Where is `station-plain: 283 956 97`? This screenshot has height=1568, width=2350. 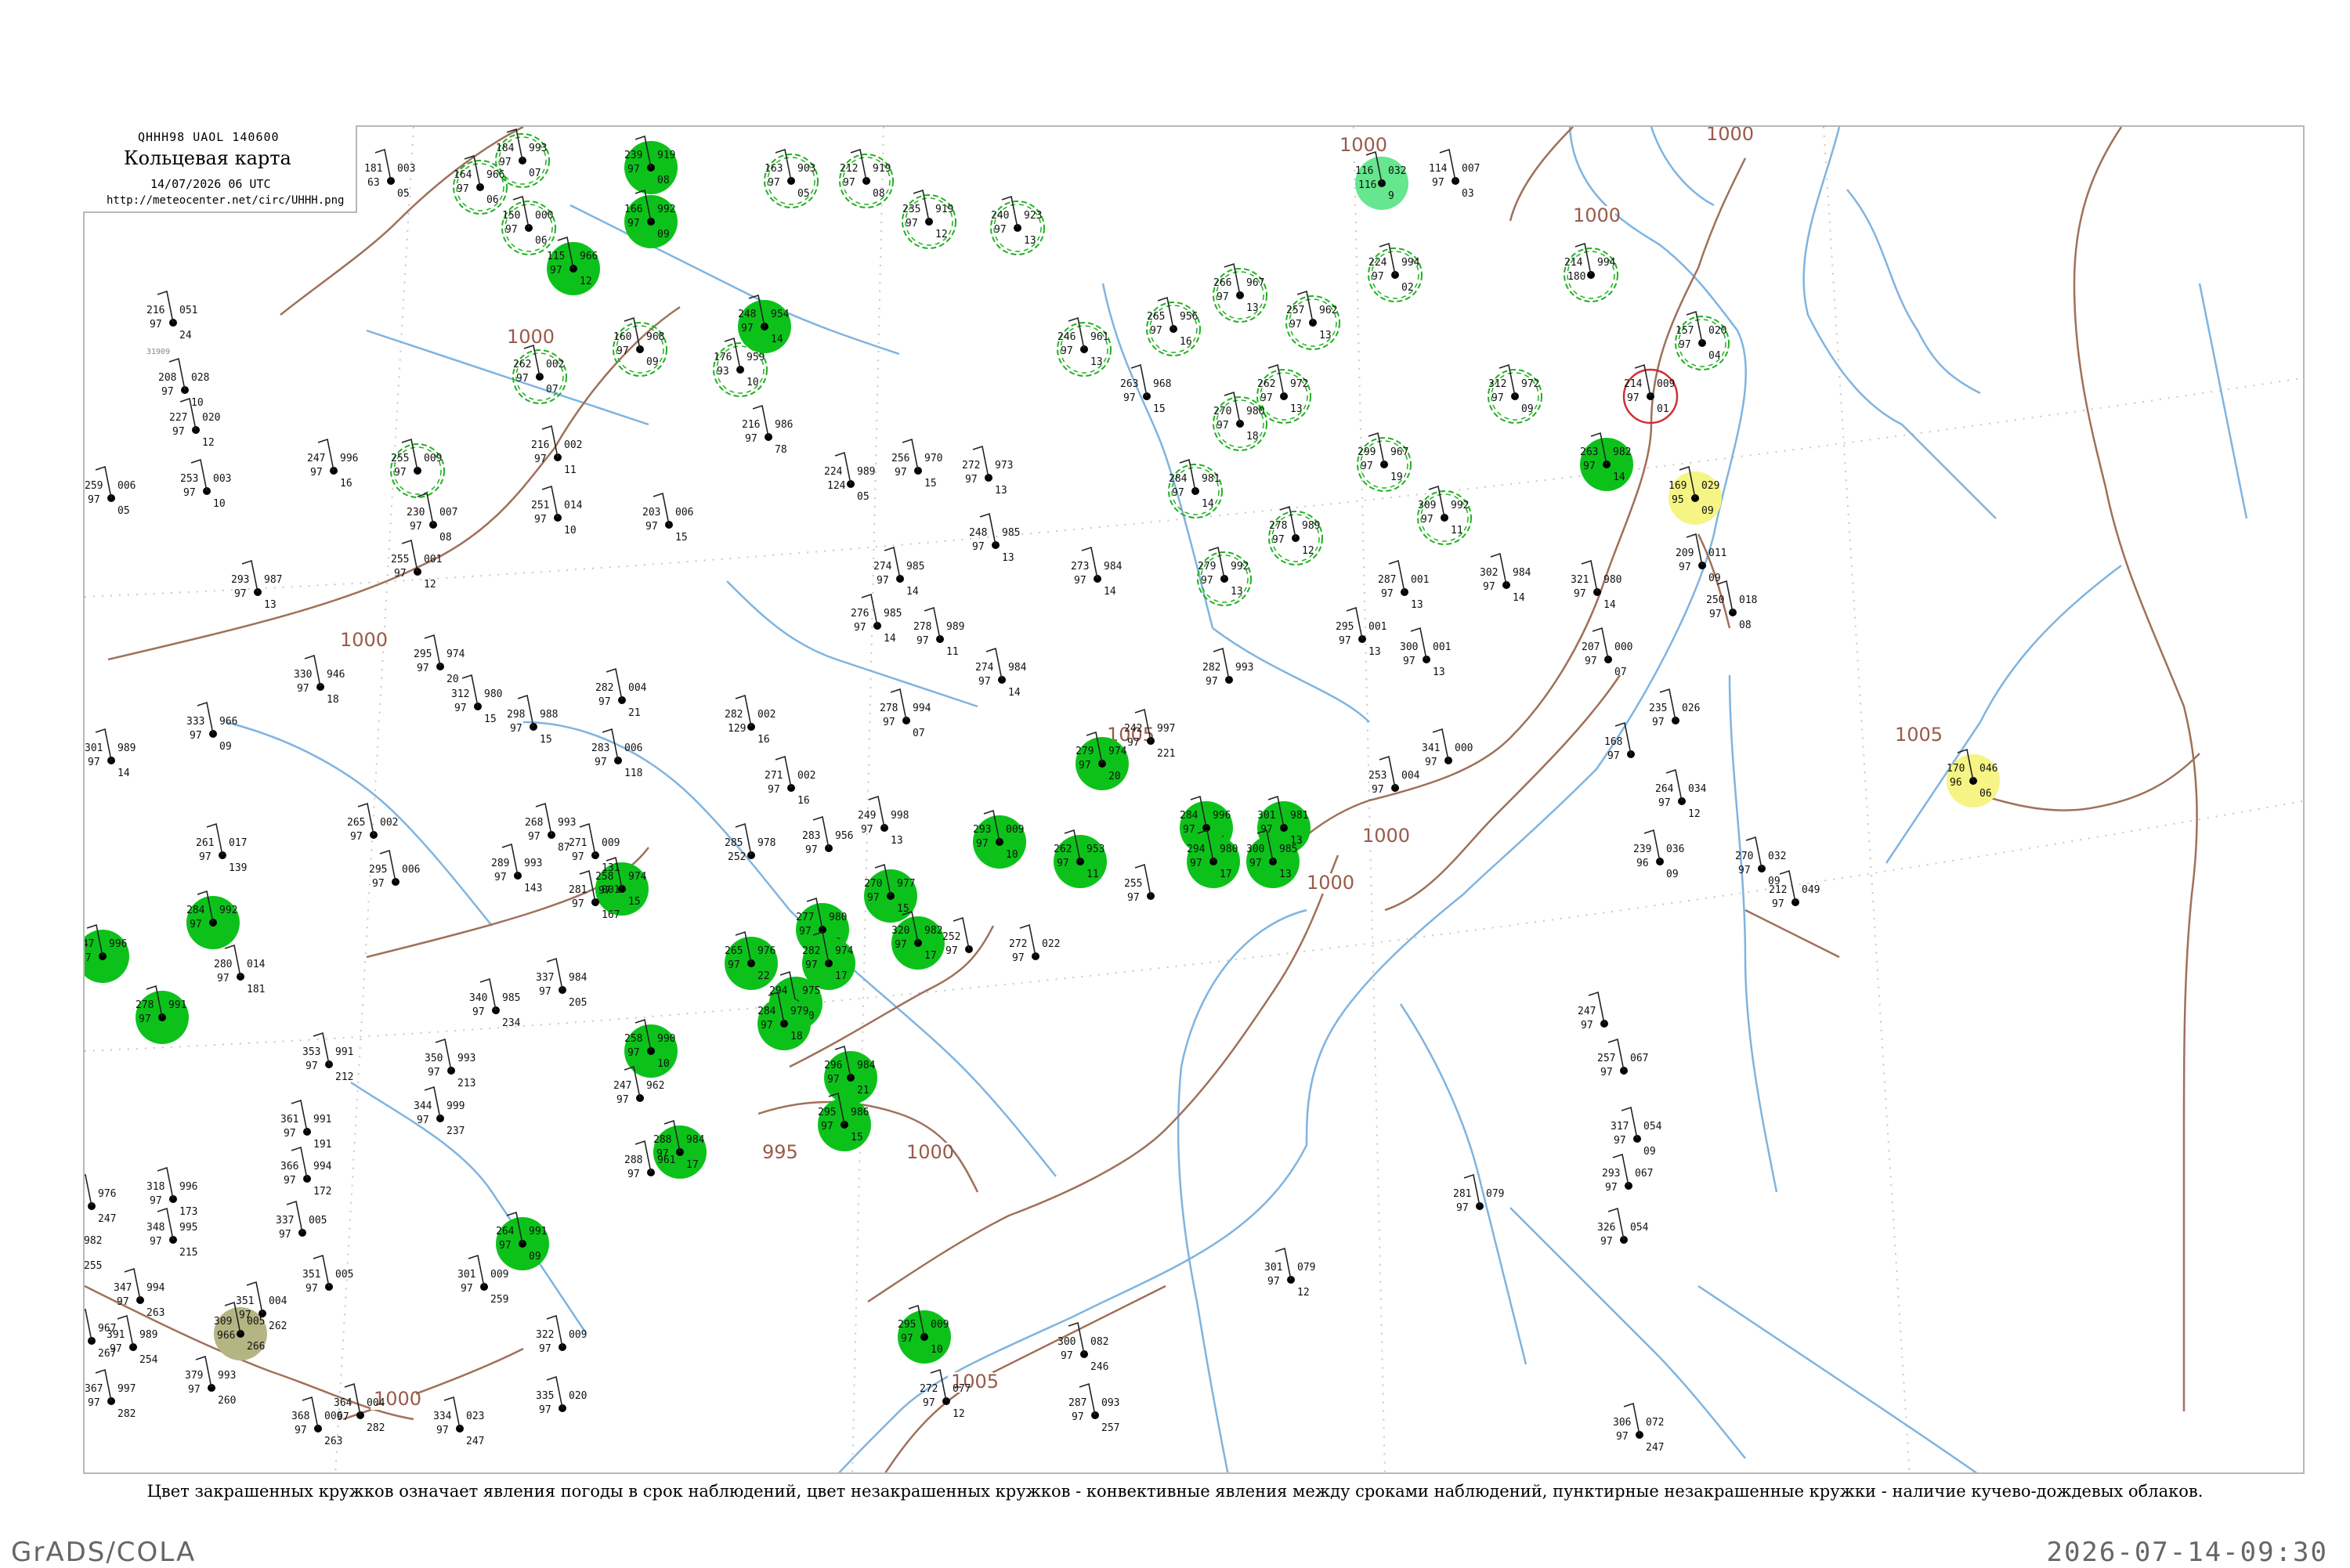 station-plain: 283 956 97 is located at coordinates (827, 835).